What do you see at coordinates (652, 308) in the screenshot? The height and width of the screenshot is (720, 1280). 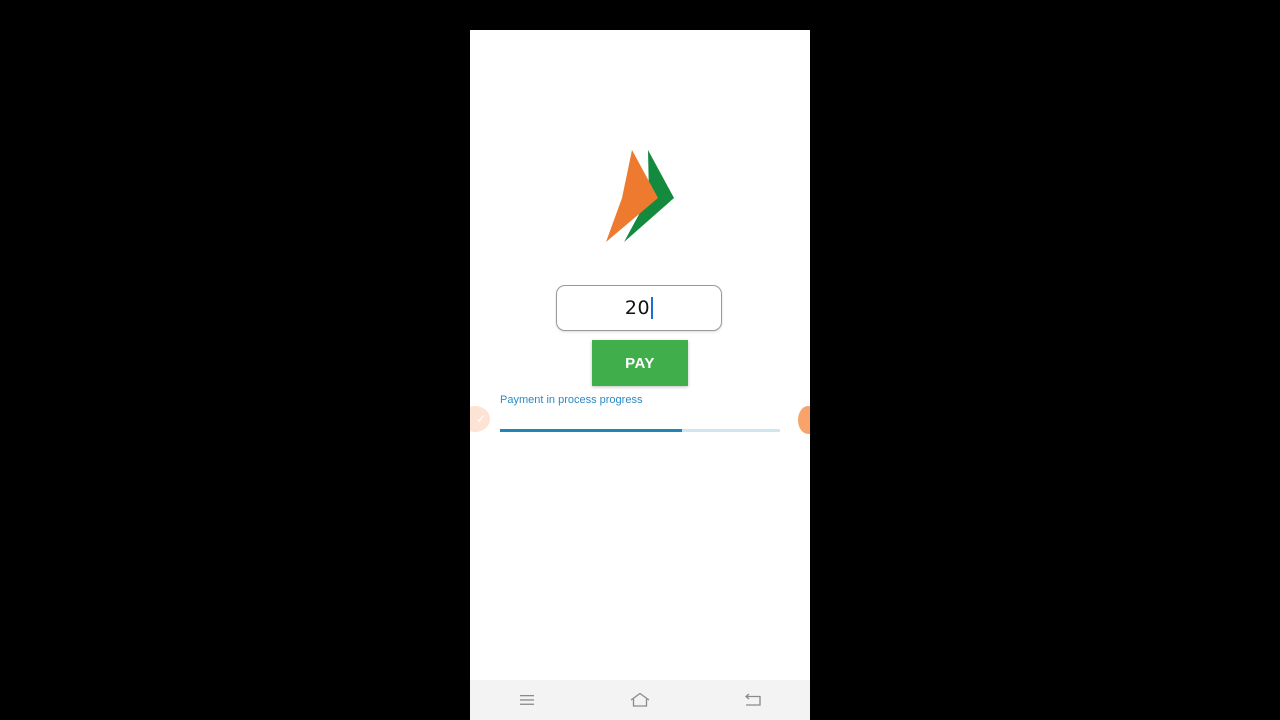 I see `text-cursor` at bounding box center [652, 308].